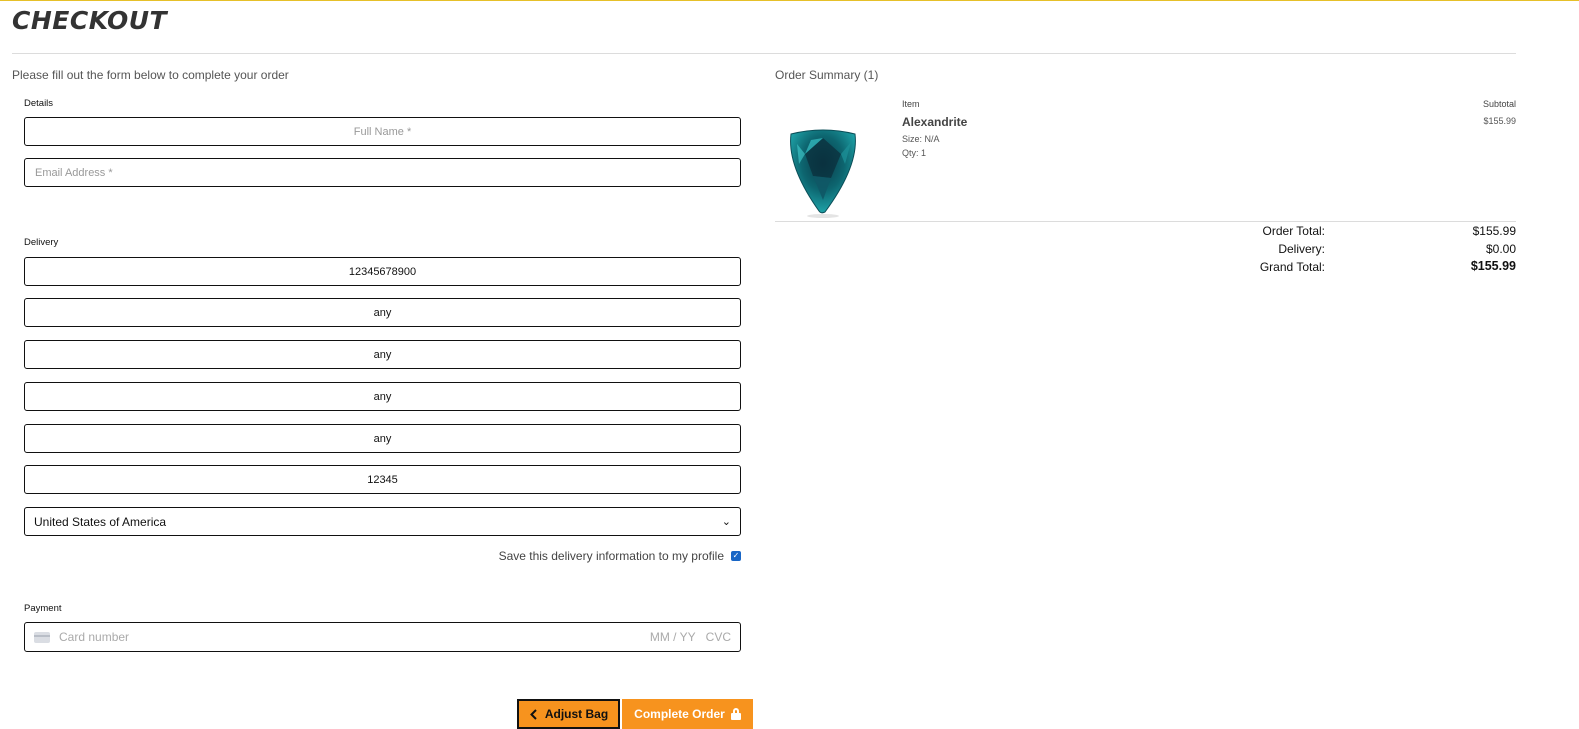 The height and width of the screenshot is (729, 1579). Describe the element at coordinates (100, 521) in the screenshot. I see `country-selected-value: United States of America` at that location.